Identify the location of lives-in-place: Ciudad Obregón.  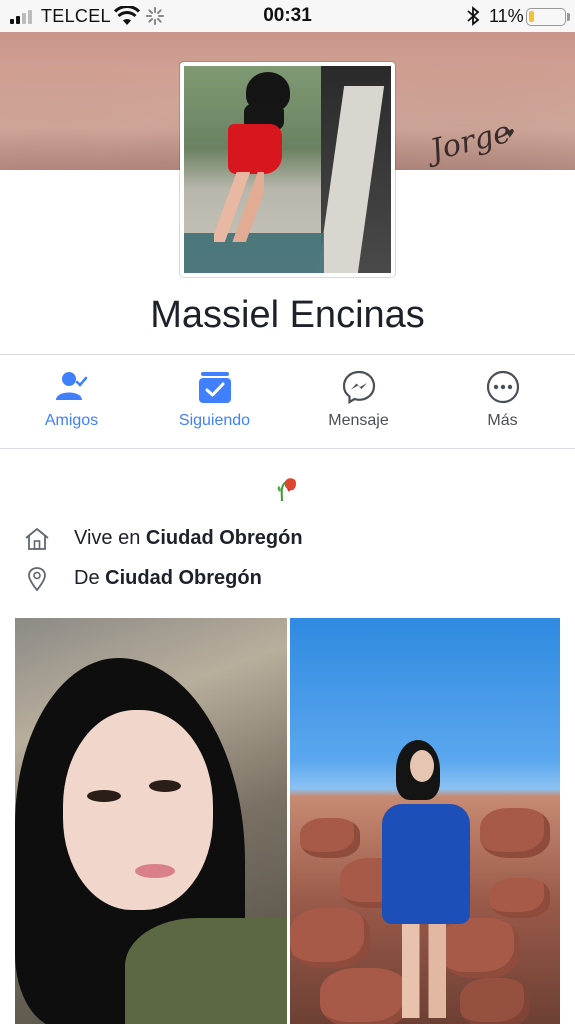
(224, 538).